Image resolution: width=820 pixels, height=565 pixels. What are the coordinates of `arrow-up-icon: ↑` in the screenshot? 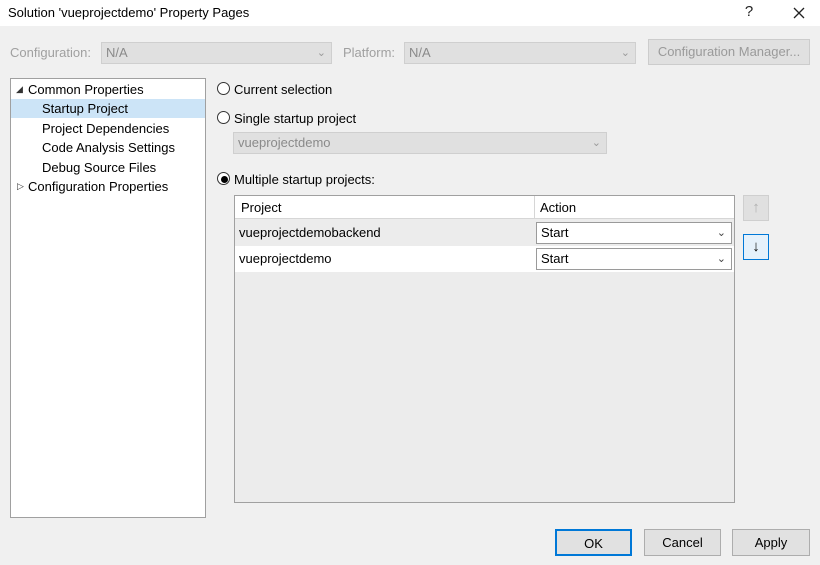 It's located at (756, 207).